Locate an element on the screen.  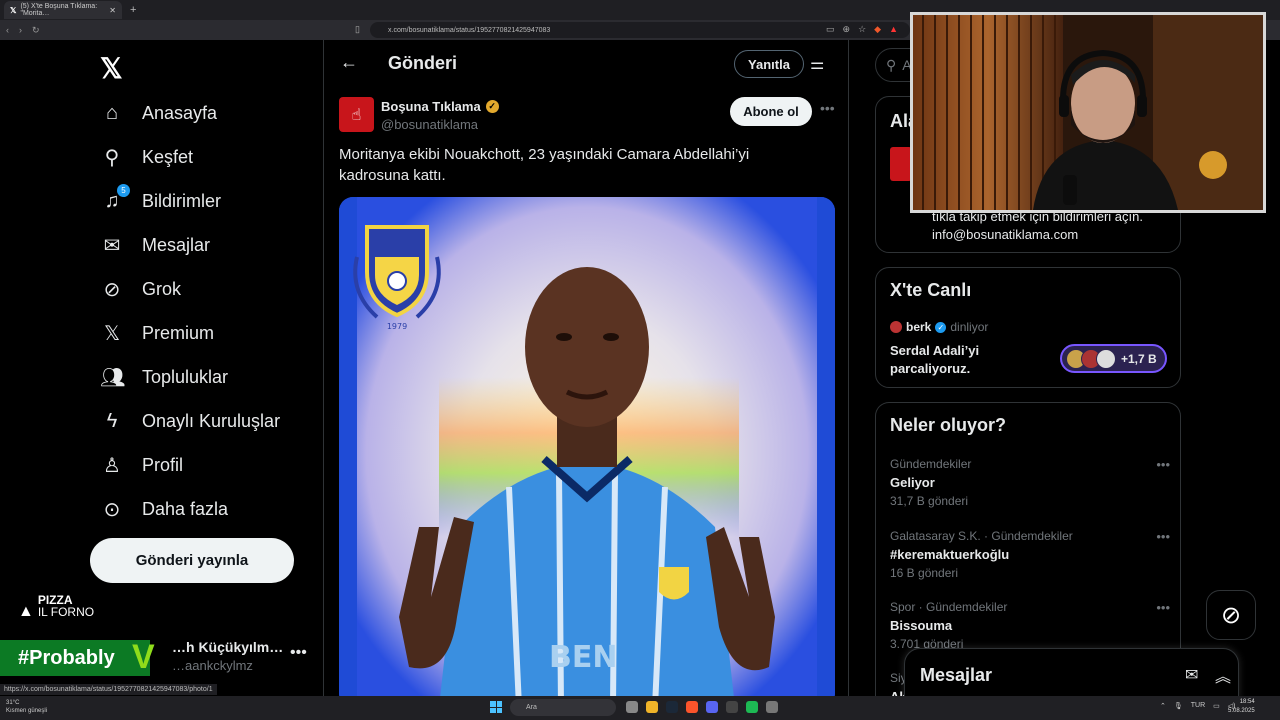
subscribe-button: Abone ol is located at coordinates (771, 111).